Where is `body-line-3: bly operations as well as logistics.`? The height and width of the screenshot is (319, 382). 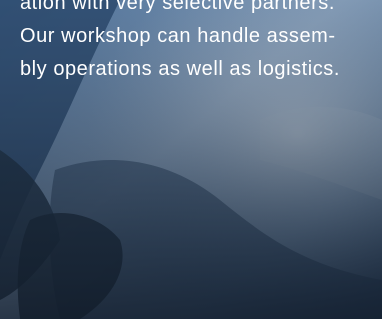 body-line-3: bly operations as well as logistics. is located at coordinates (180, 69).